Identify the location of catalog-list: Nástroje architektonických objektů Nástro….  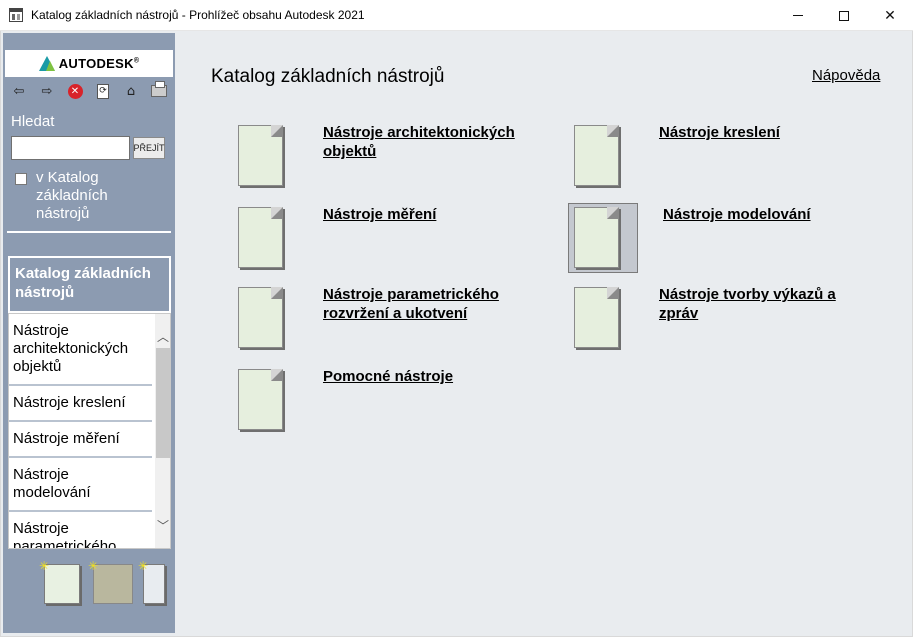
(89, 431).